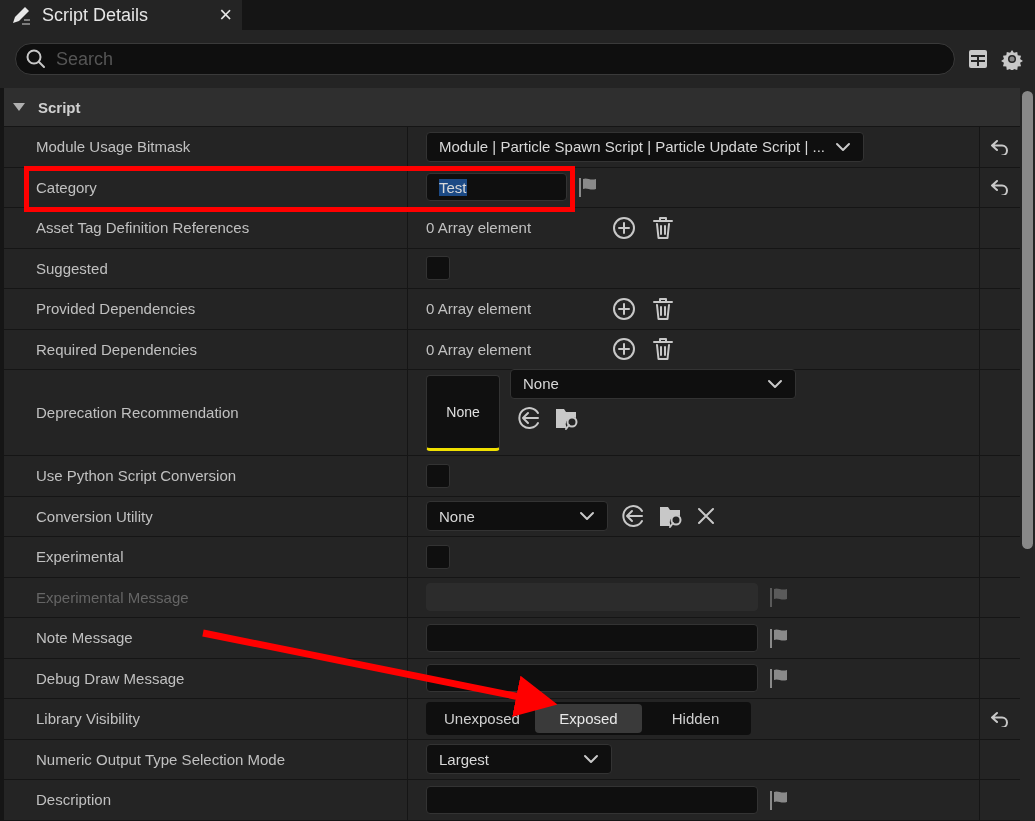  What do you see at coordinates (116, 309) in the screenshot?
I see `property-label: Provided Dependencies` at bounding box center [116, 309].